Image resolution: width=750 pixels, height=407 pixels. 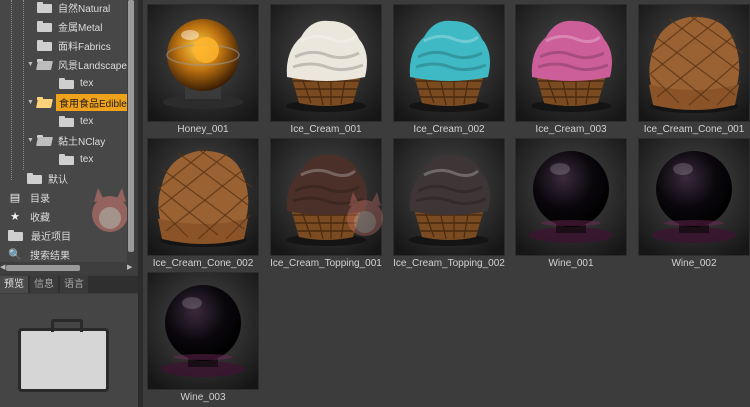 I want to click on tree-item-label: 食用食品Edibles, so click(x=91, y=102).